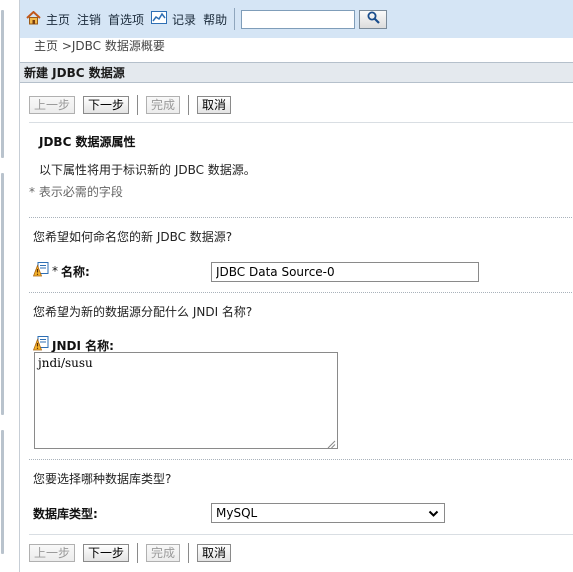  Describe the element at coordinates (76, 192) in the screenshot. I see `required-fields-note: * 表示必需的字段` at that location.